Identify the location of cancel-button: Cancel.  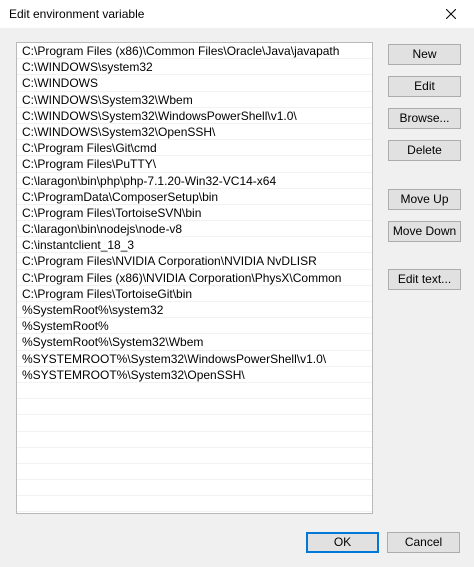
(423, 542).